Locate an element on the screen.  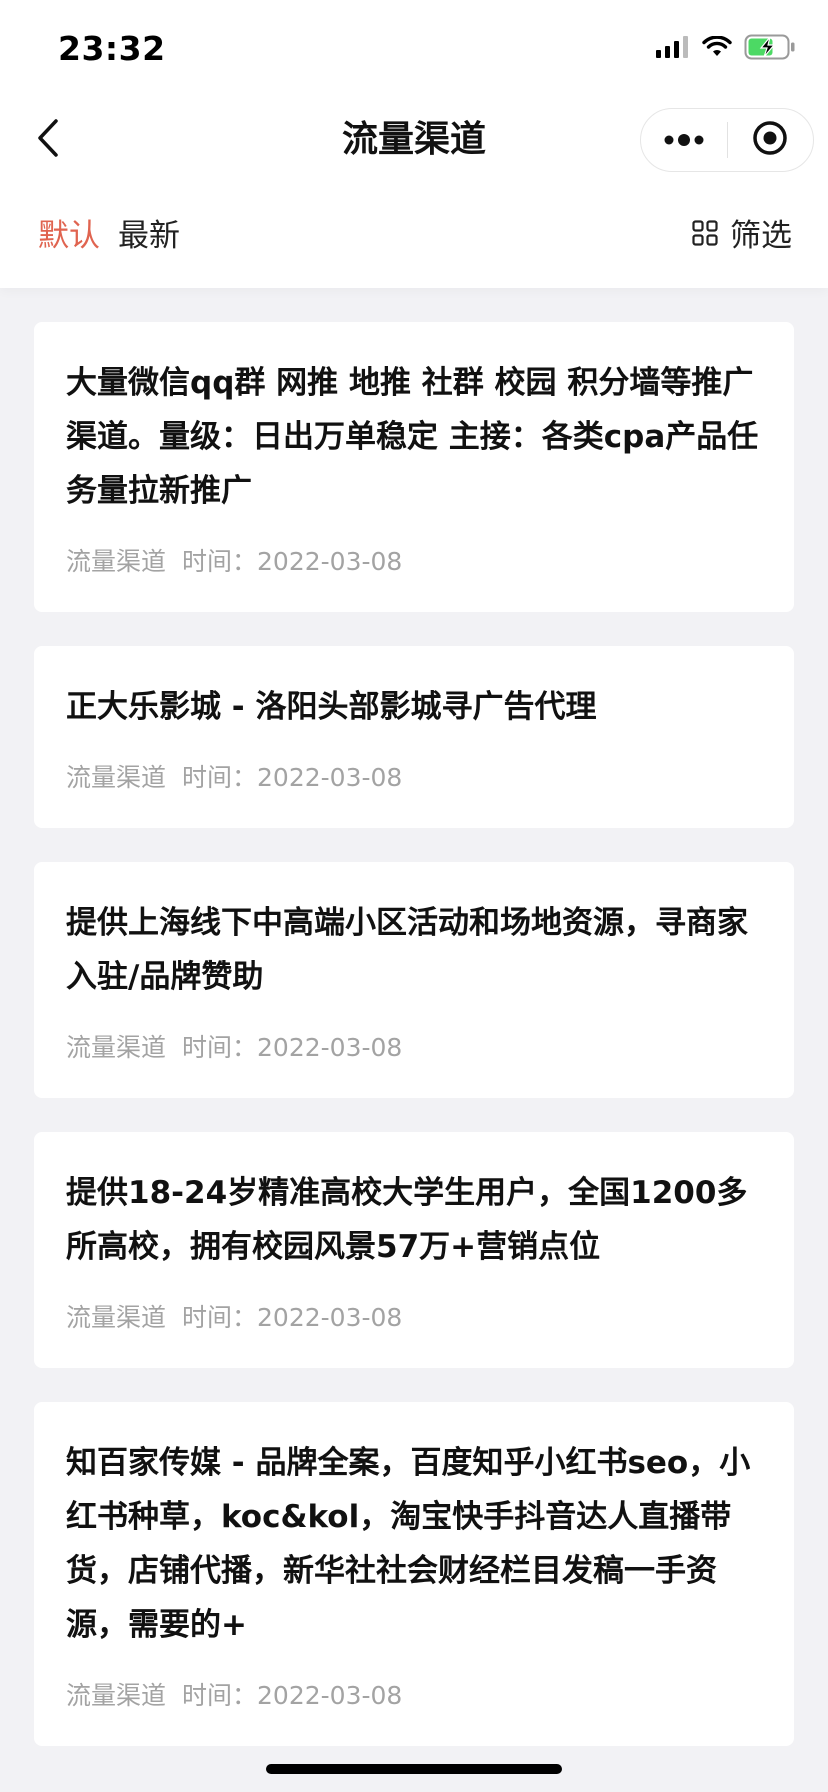
more-button is located at coordinates (684, 140).